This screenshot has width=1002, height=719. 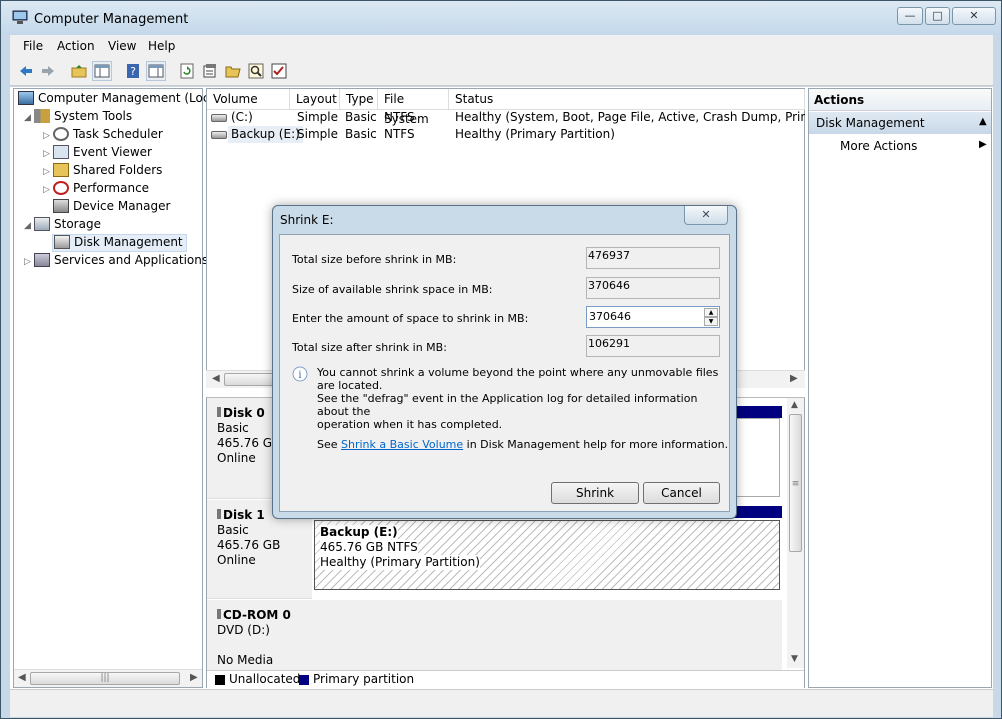 What do you see at coordinates (119, 100) in the screenshot?
I see `tree-item-root: Computer Management (Local` at bounding box center [119, 100].